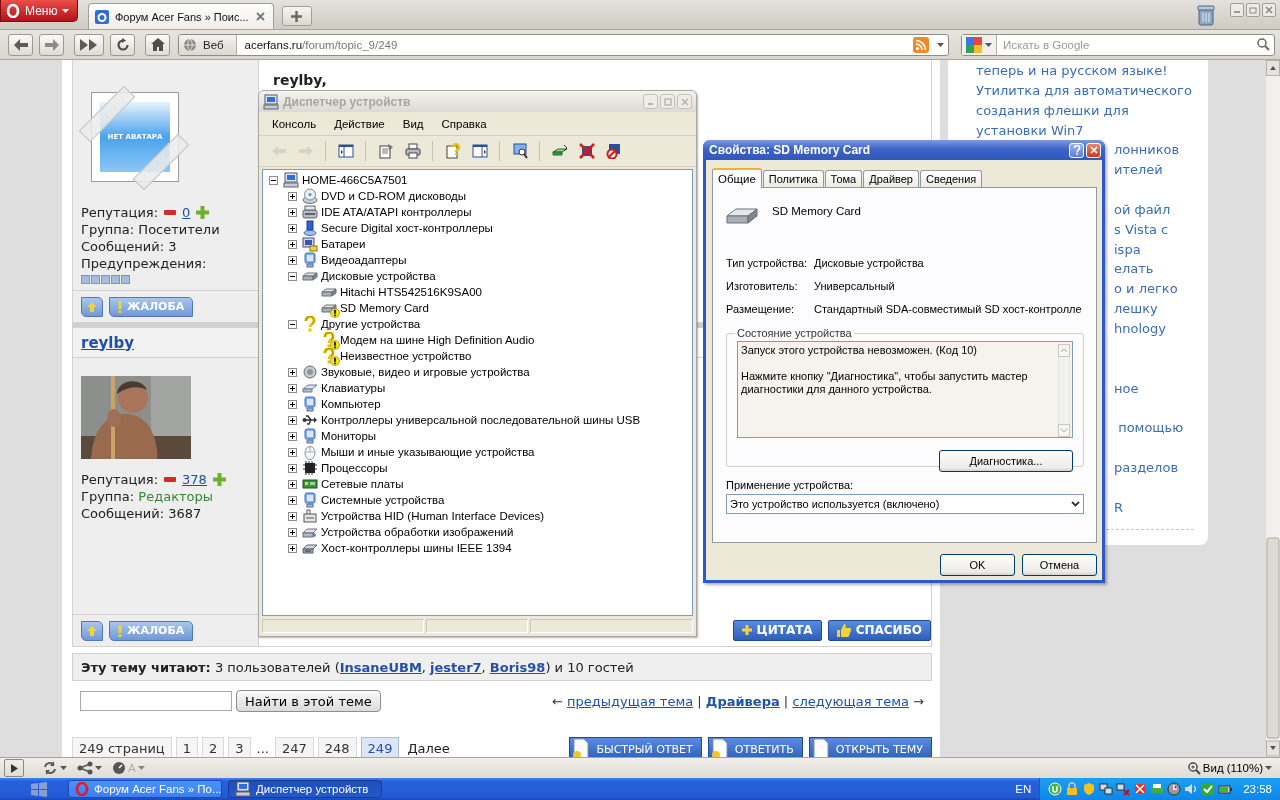 Image resolution: width=1280 pixels, height=800 pixels. Describe the element at coordinates (1141, 231) in the screenshot. I see `sidebar-link: s Vista с` at that location.